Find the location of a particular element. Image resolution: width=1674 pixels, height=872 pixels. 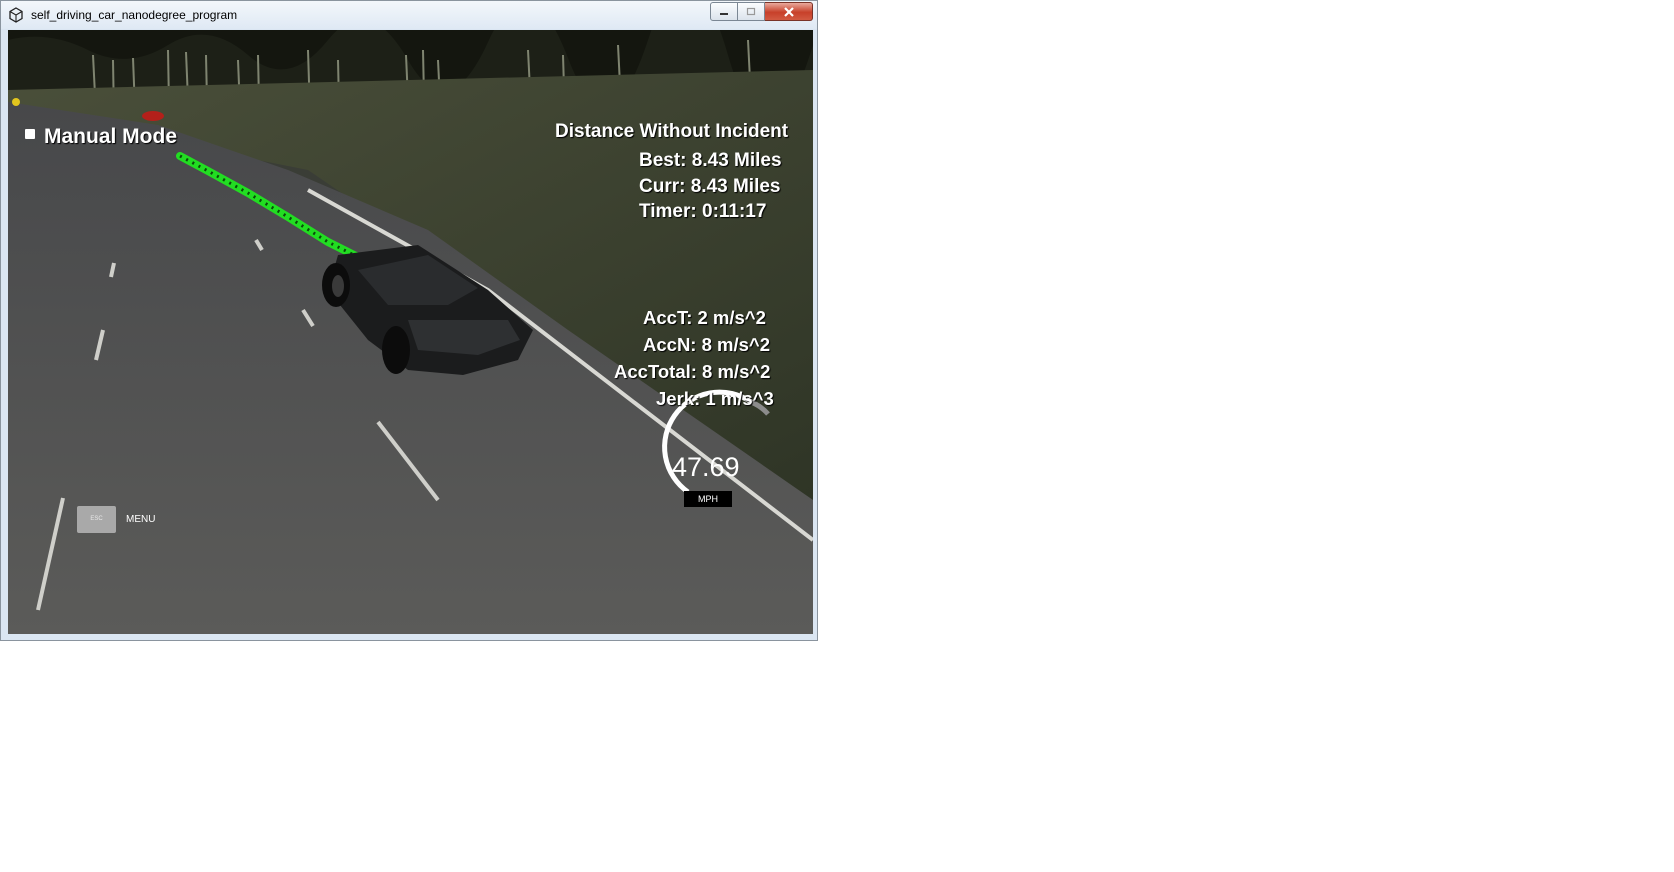

jerk: Jerk: 1 m/s^3 is located at coordinates (715, 398).